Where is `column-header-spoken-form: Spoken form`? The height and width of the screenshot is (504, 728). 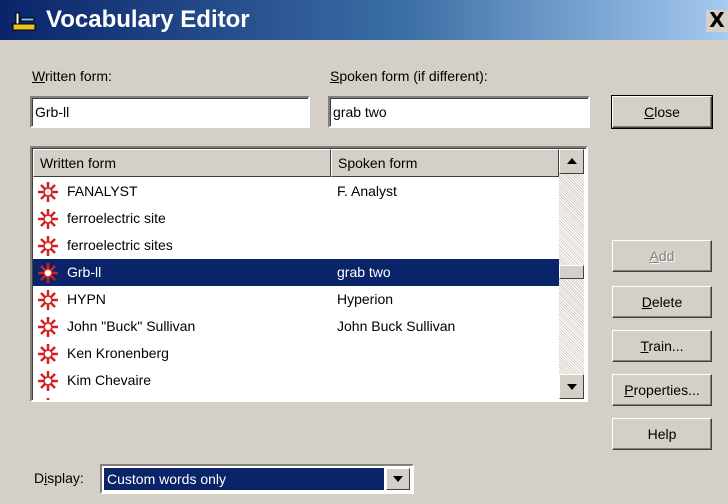 column-header-spoken-form: Spoken form is located at coordinates (445, 163).